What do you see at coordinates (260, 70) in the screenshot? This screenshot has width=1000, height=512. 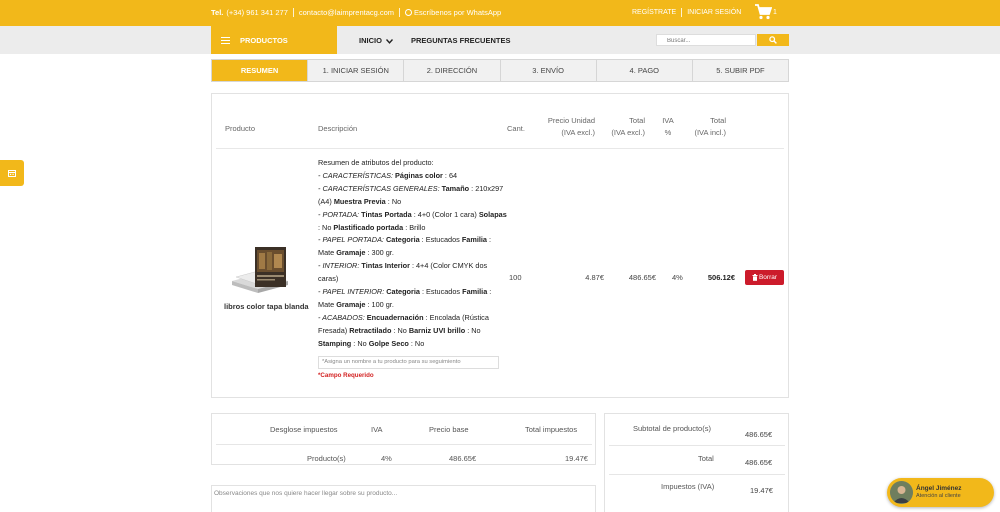 I see `step-summary: RESUMEN` at bounding box center [260, 70].